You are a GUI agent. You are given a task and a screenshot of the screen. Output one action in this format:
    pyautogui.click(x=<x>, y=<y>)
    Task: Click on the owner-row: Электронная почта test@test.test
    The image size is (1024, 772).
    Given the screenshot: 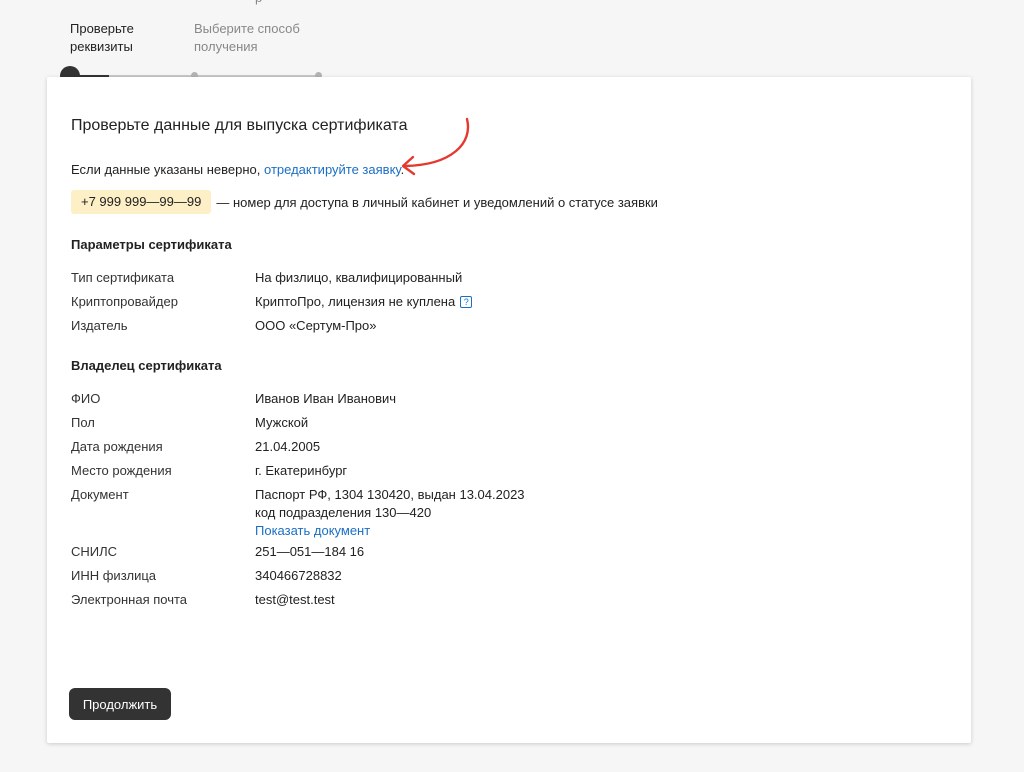 What is the action you would take?
    pyautogui.click(x=203, y=600)
    